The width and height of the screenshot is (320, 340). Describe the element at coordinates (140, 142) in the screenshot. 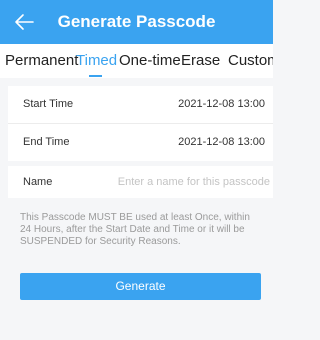

I see `end-time-row: End Time 2021-12-08 13:00` at that location.